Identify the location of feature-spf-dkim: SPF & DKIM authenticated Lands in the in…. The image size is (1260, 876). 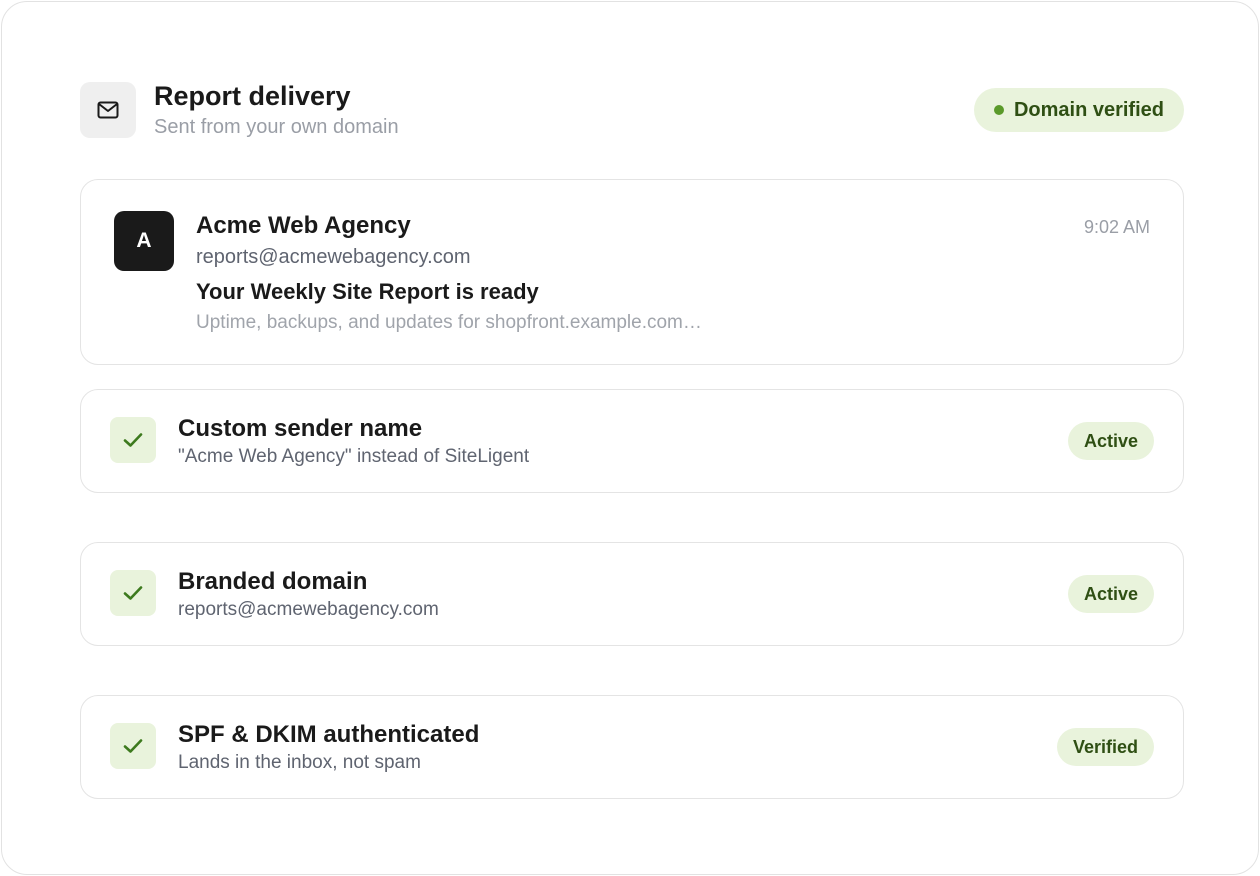
(632, 747).